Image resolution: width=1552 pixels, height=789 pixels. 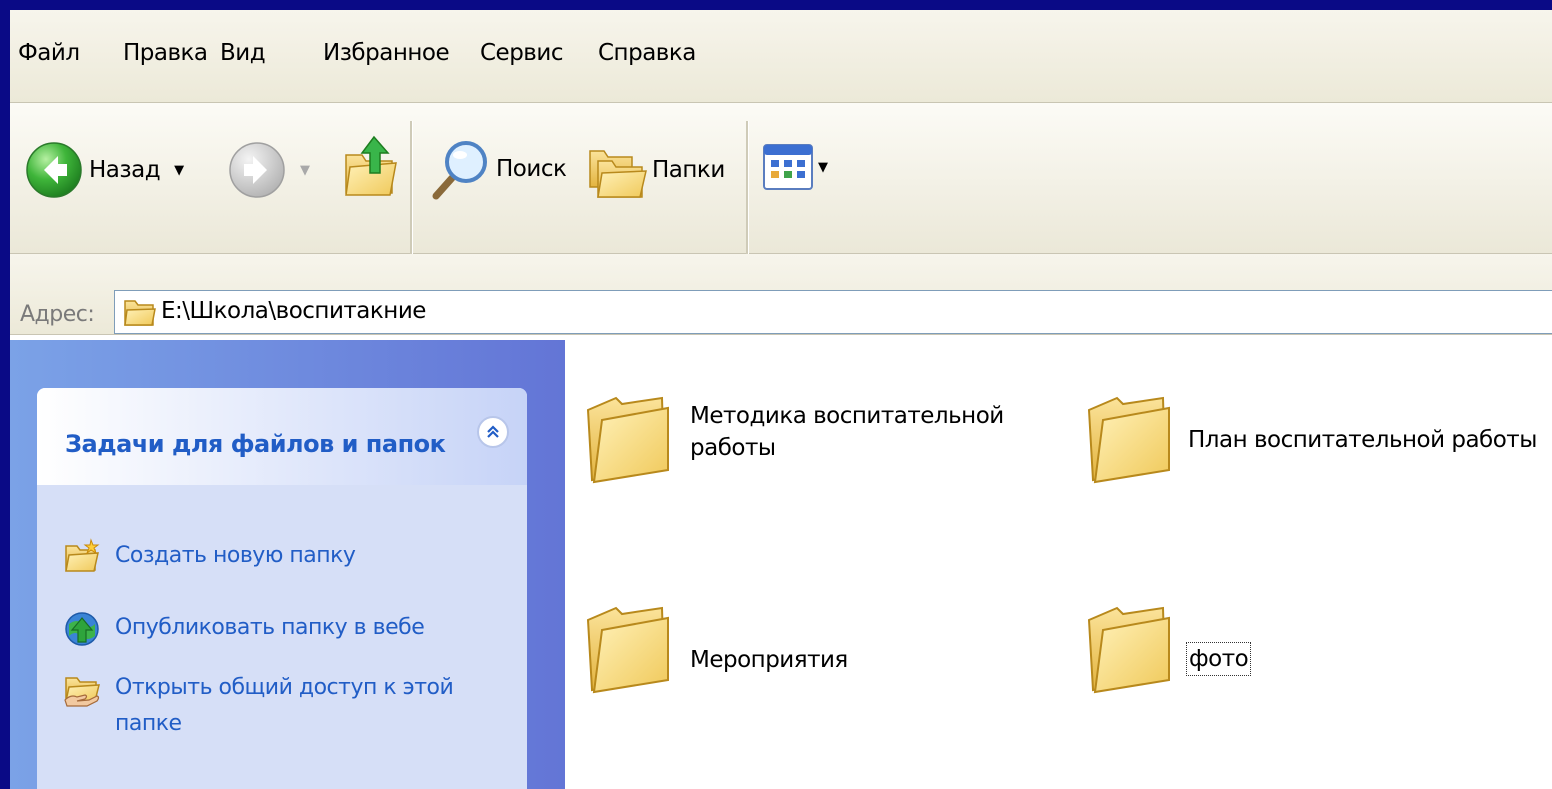 What do you see at coordinates (521, 53) in the screenshot?
I see `menu-tools: Сервис` at bounding box center [521, 53].